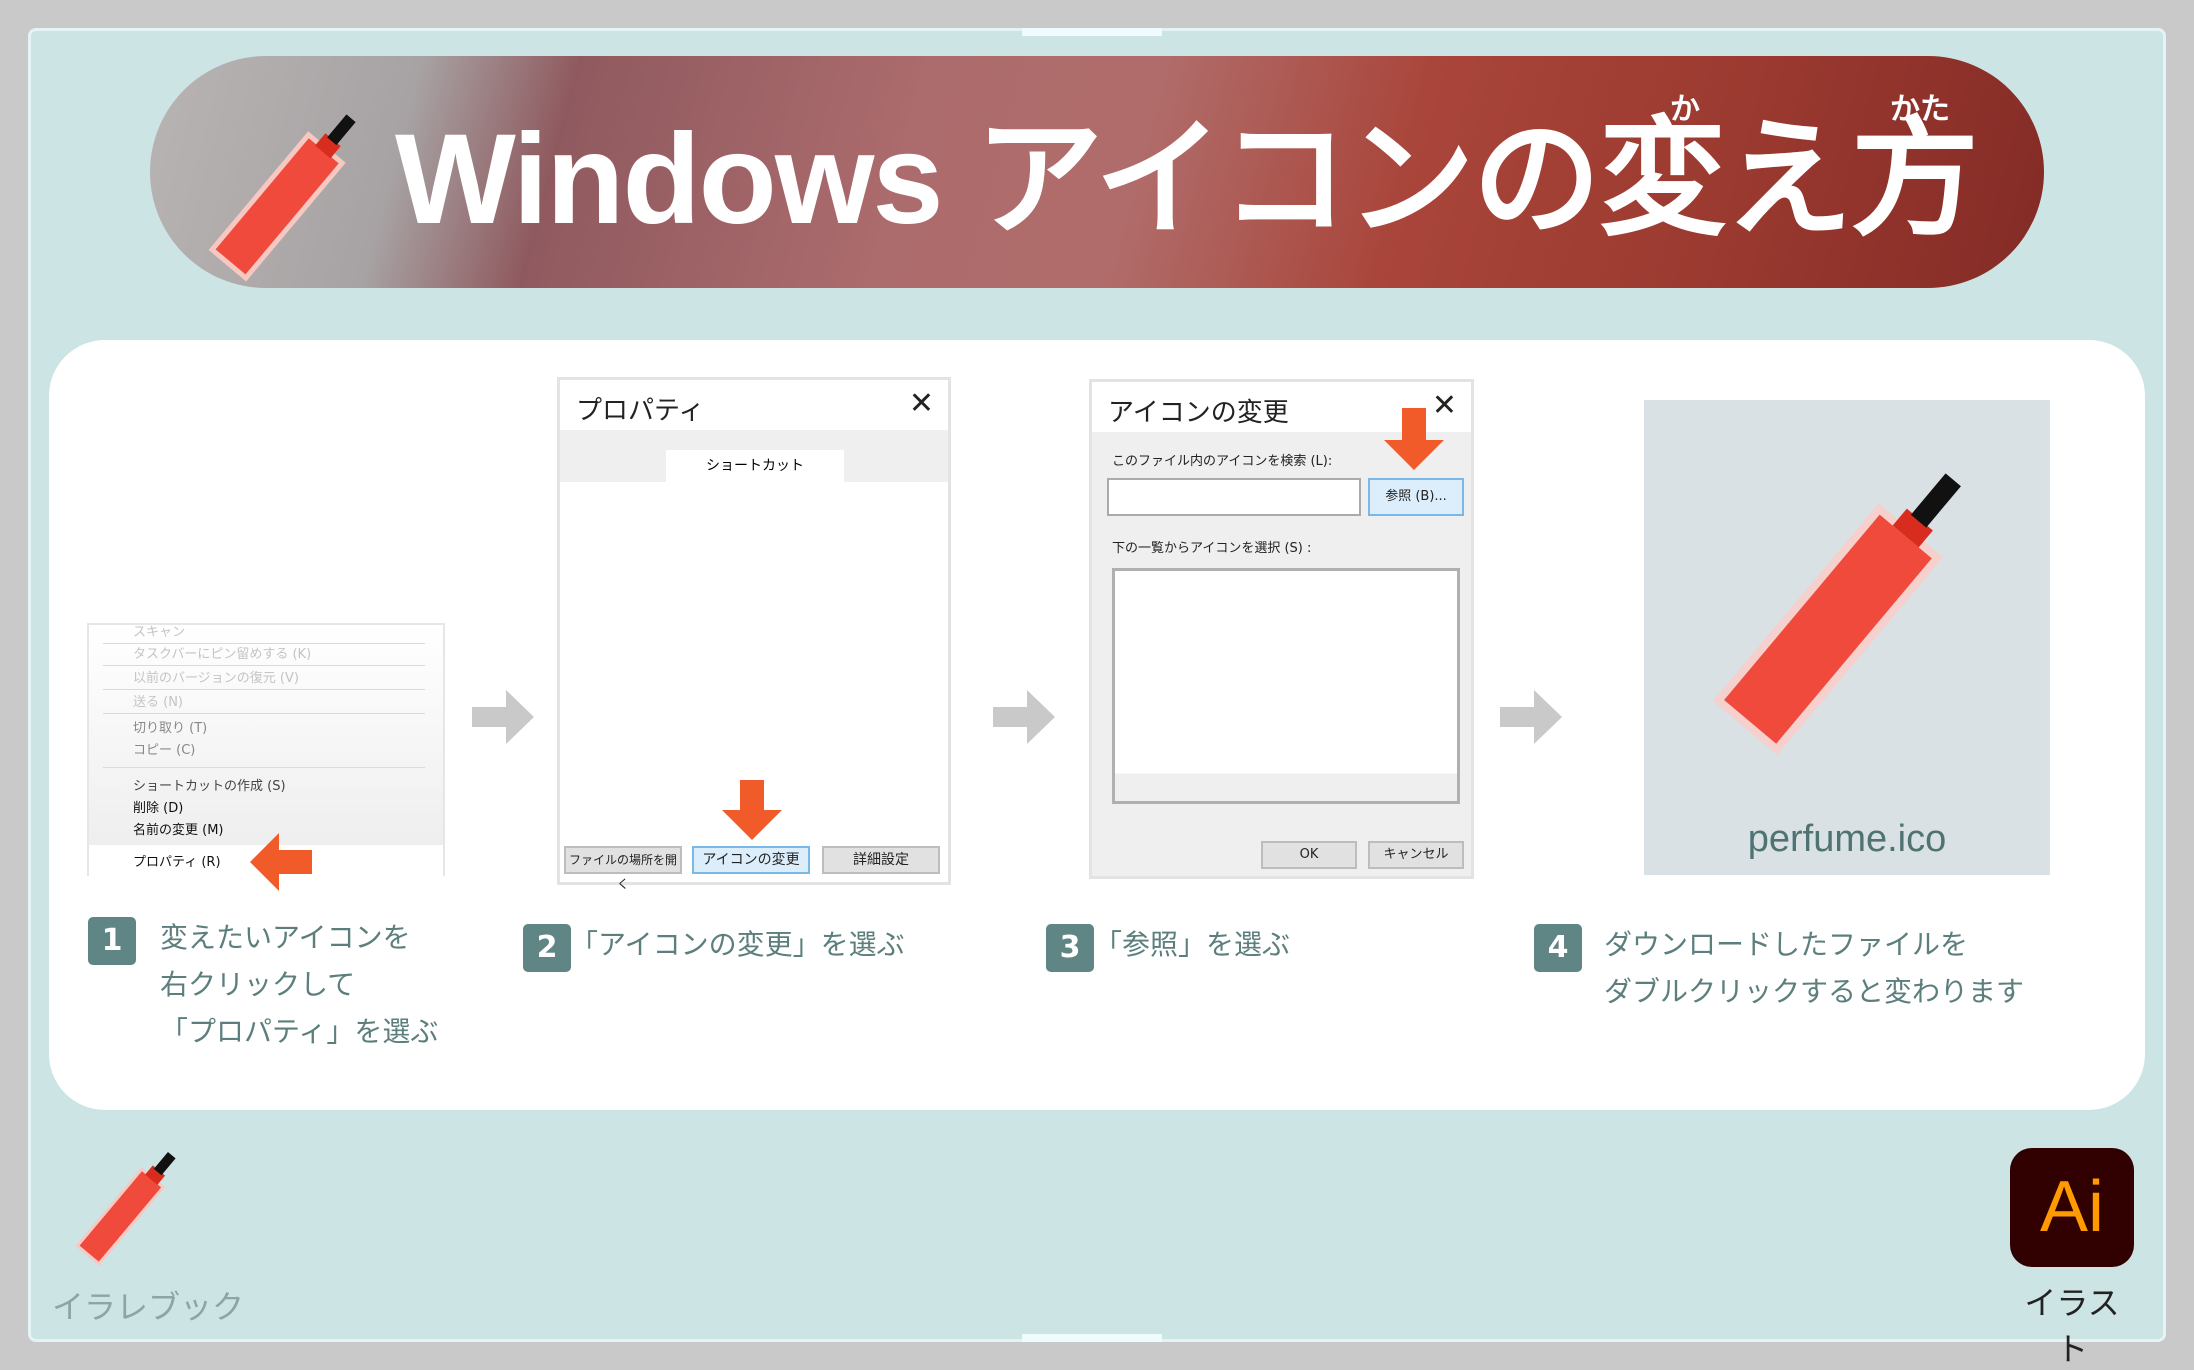 The width and height of the screenshot is (2194, 1370). What do you see at coordinates (1558, 948) in the screenshot?
I see `step-4-badge: 4` at bounding box center [1558, 948].